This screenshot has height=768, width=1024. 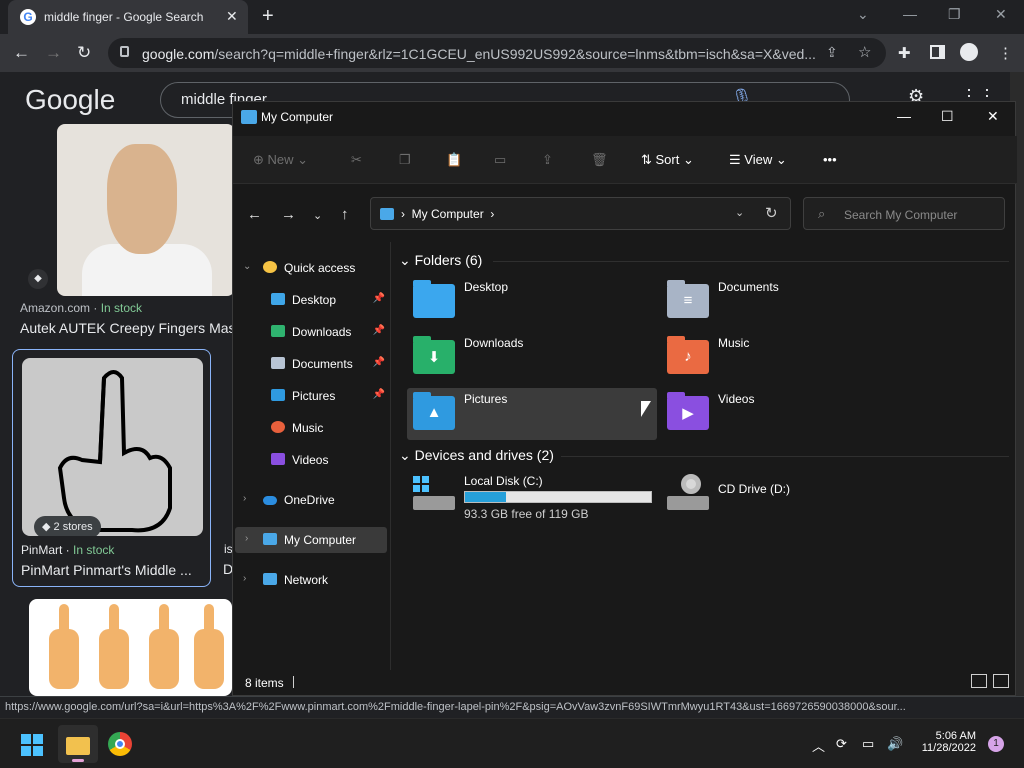 I want to click on nav-item-videos: Videos, so click(x=311, y=460).